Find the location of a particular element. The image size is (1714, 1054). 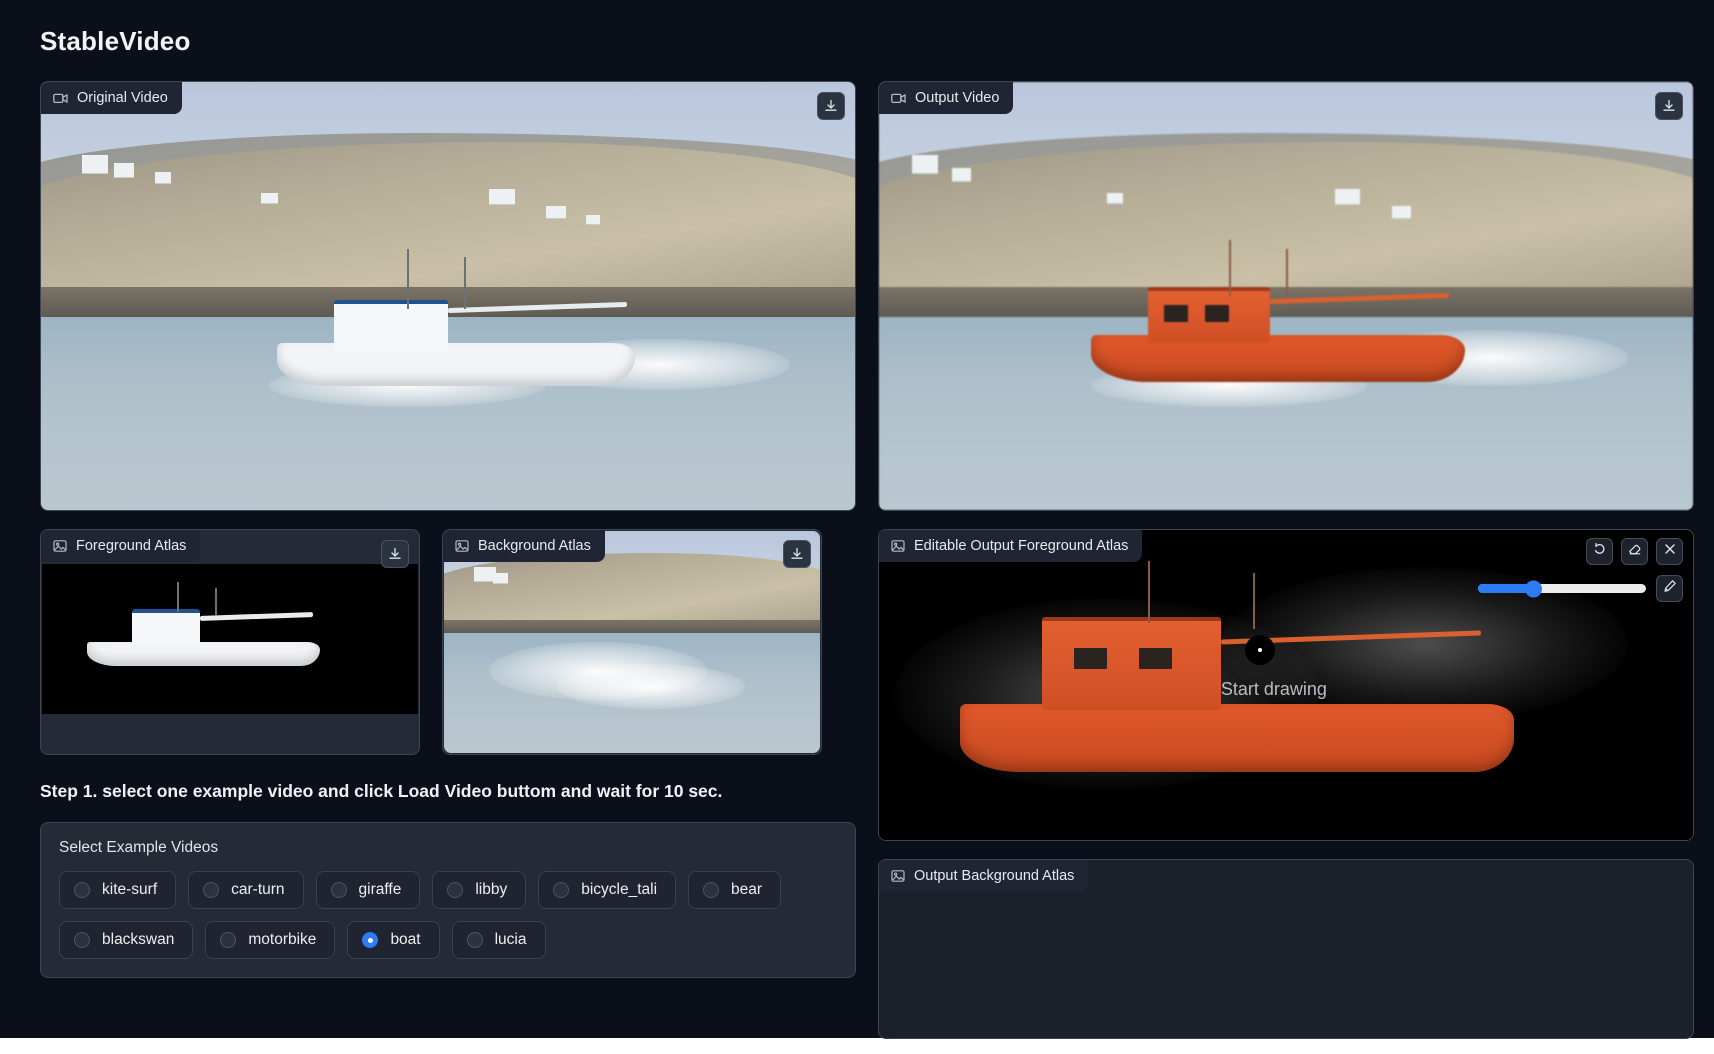

radio-label: lucia is located at coordinates (510, 939).